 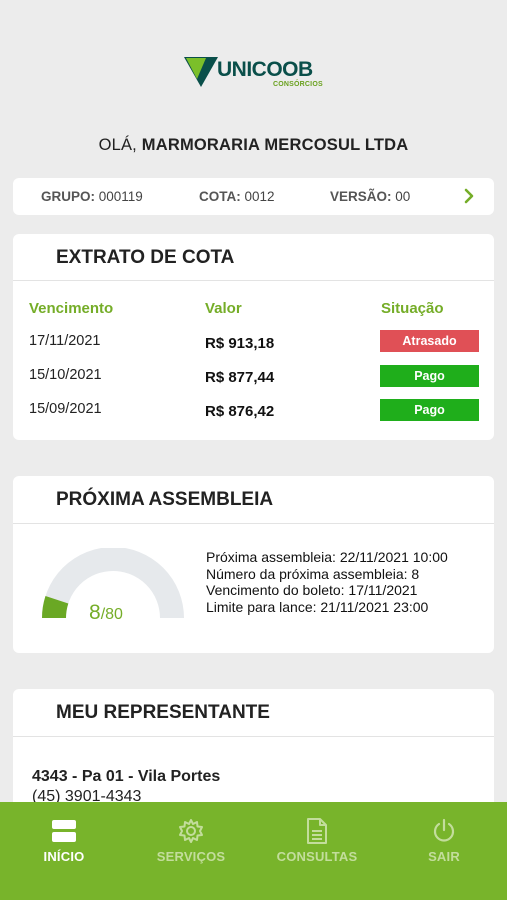 What do you see at coordinates (253, 280) in the screenshot?
I see `extrato-divider` at bounding box center [253, 280].